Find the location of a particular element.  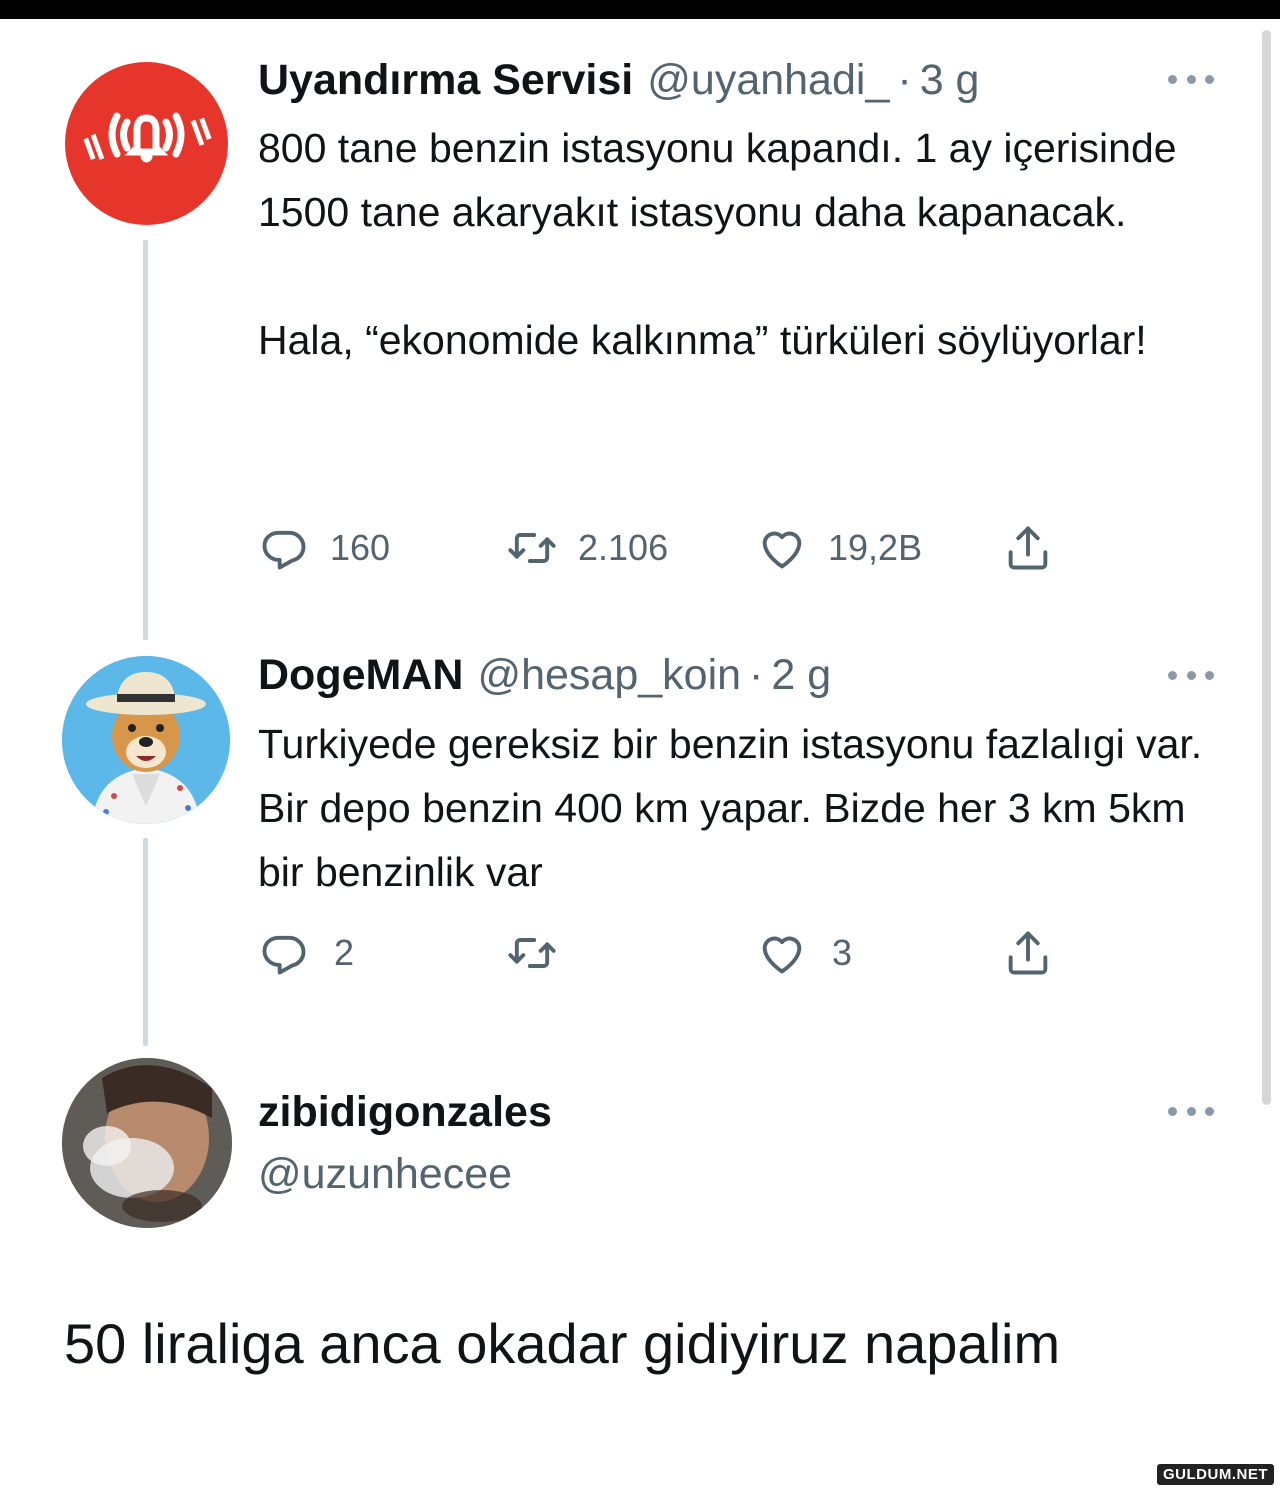

username: @uzunhecee is located at coordinates (385, 1174).